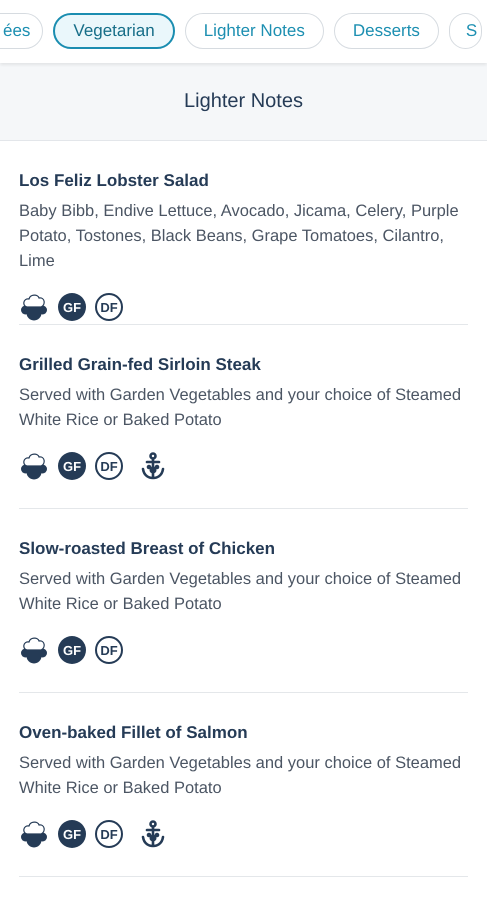 This screenshot has height=900, width=487. I want to click on dish-name: Grilled Grain-fed Sirloin Steak, so click(140, 365).